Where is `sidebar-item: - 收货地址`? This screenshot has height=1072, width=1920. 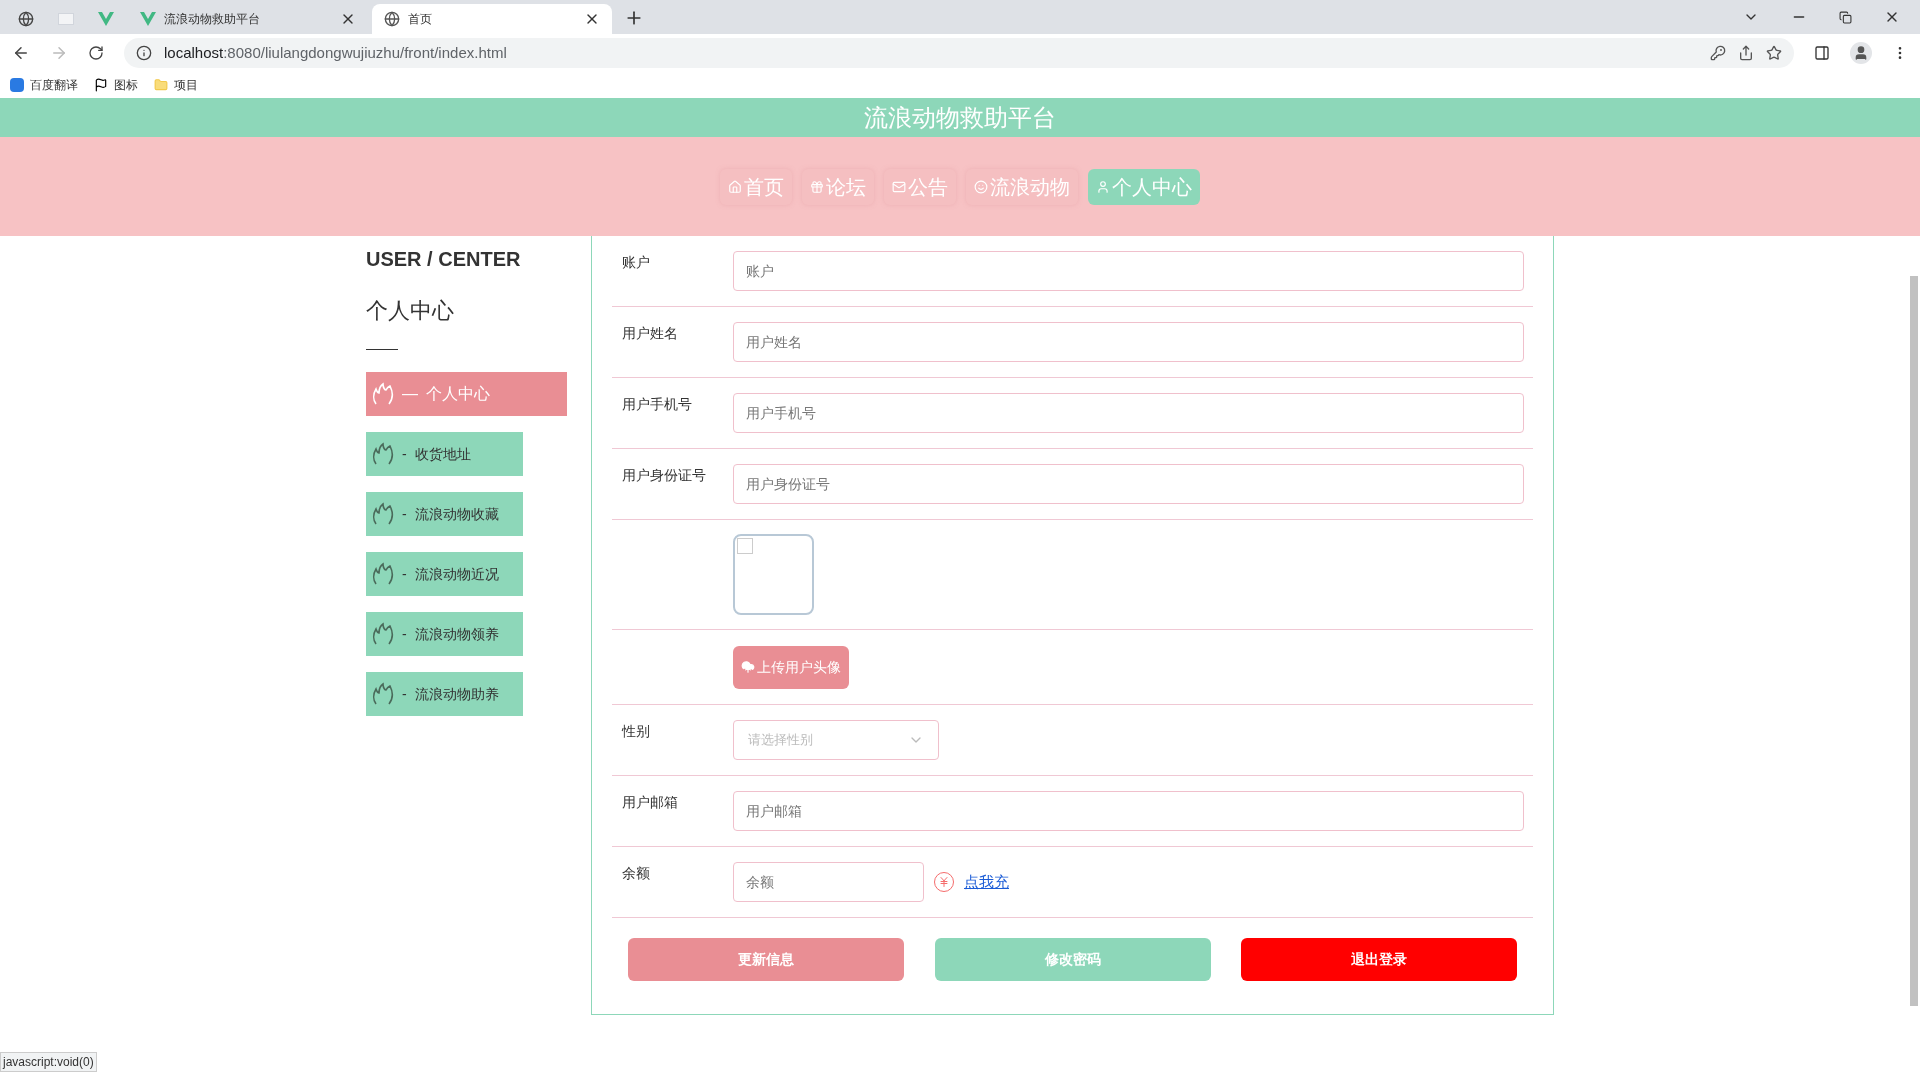
sidebar-item: - 收货地址 is located at coordinates (444, 454).